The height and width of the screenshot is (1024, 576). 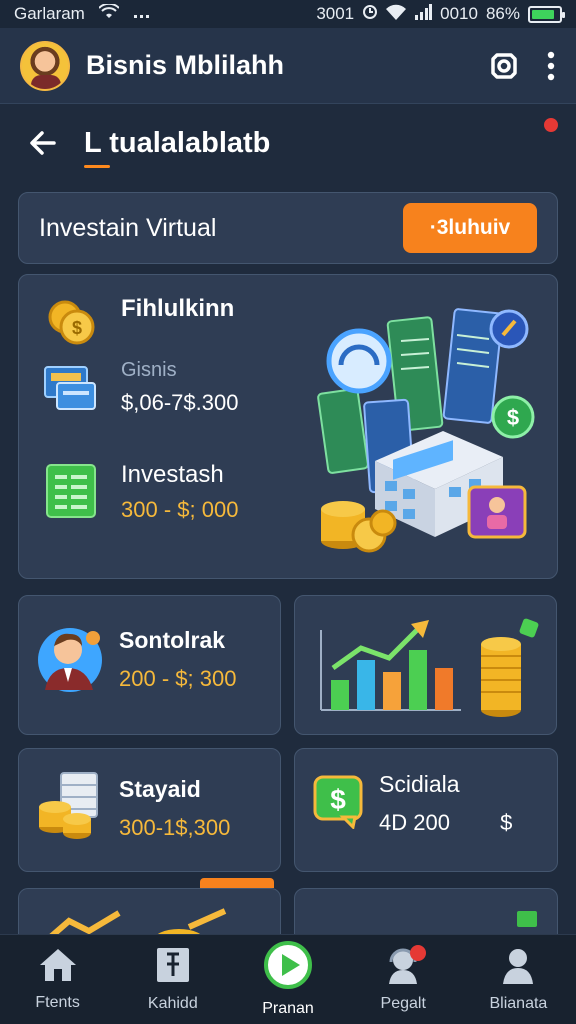 I want to click on nav-label-play: Pranan, so click(x=288, y=1008).